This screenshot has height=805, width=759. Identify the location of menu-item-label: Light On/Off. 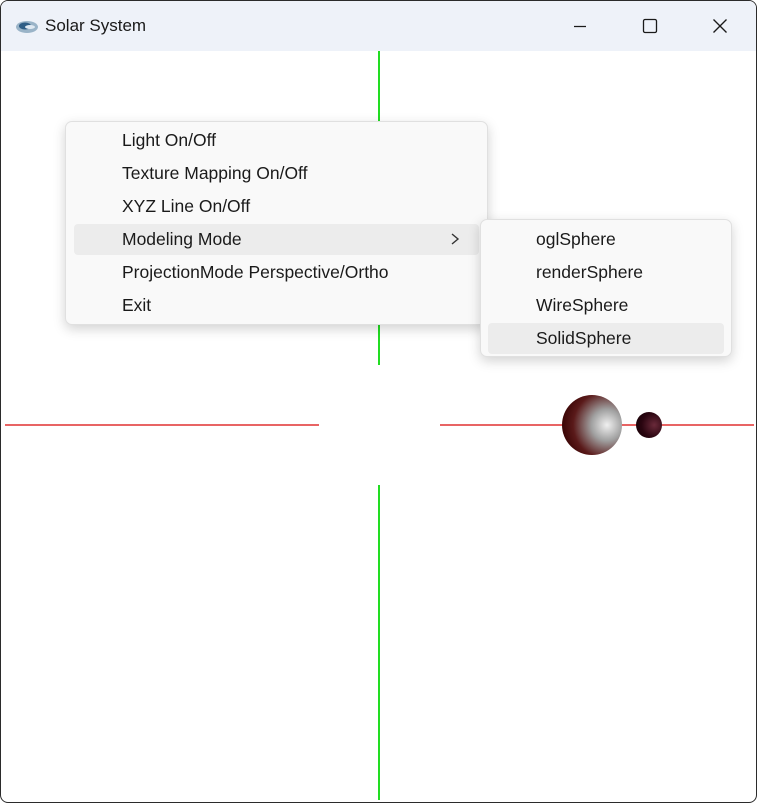
(169, 140).